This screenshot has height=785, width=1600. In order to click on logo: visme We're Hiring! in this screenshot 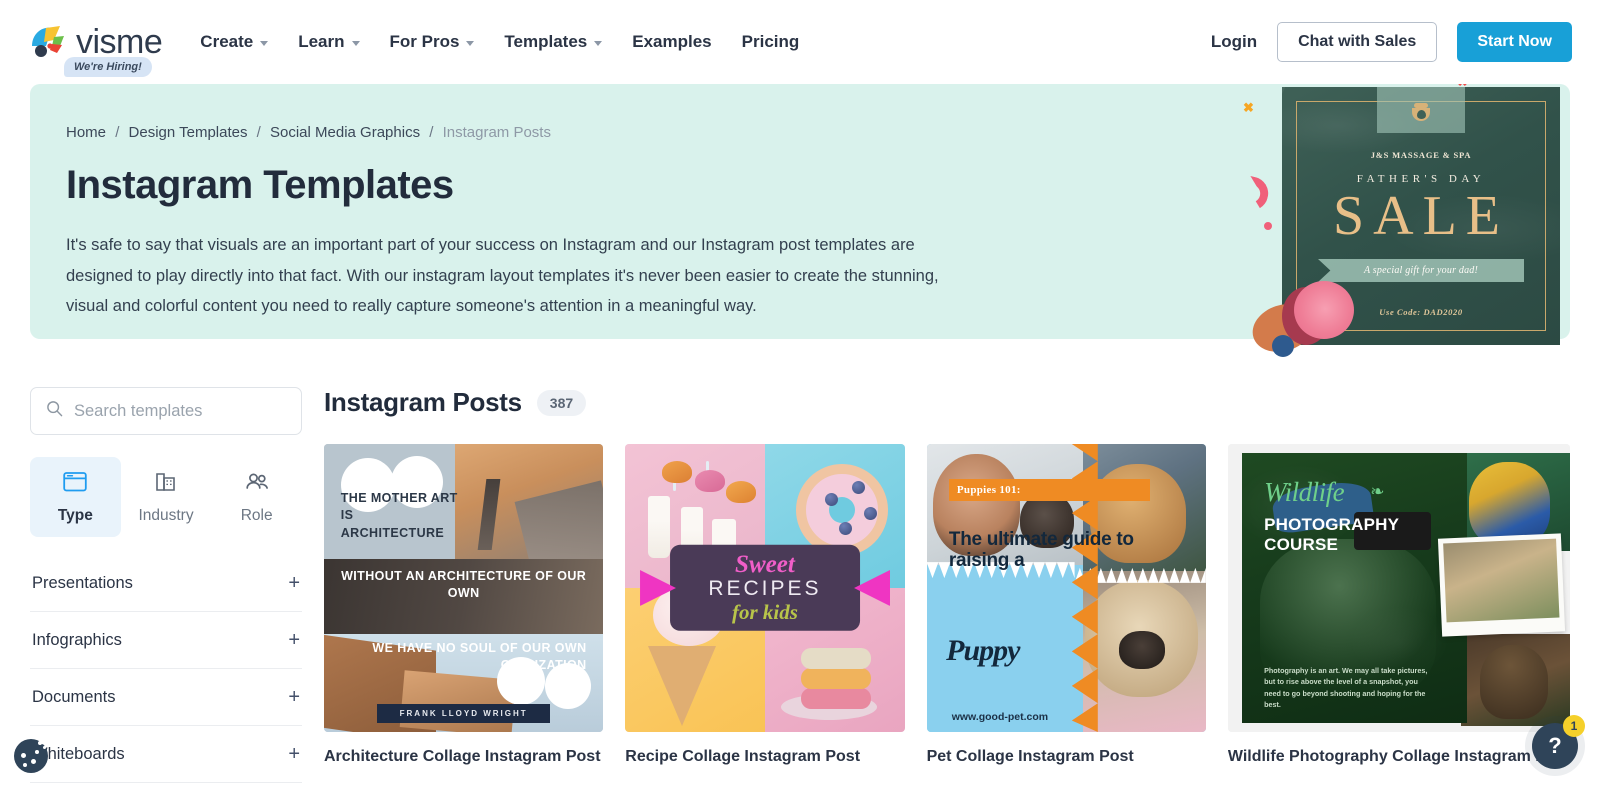, I will do `click(96, 49)`.